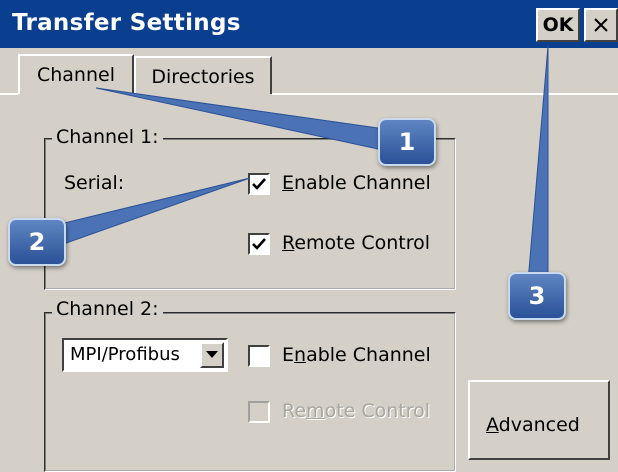 This screenshot has height=472, width=618. Describe the element at coordinates (537, 296) in the screenshot. I see `callout-badge-3: 3` at that location.